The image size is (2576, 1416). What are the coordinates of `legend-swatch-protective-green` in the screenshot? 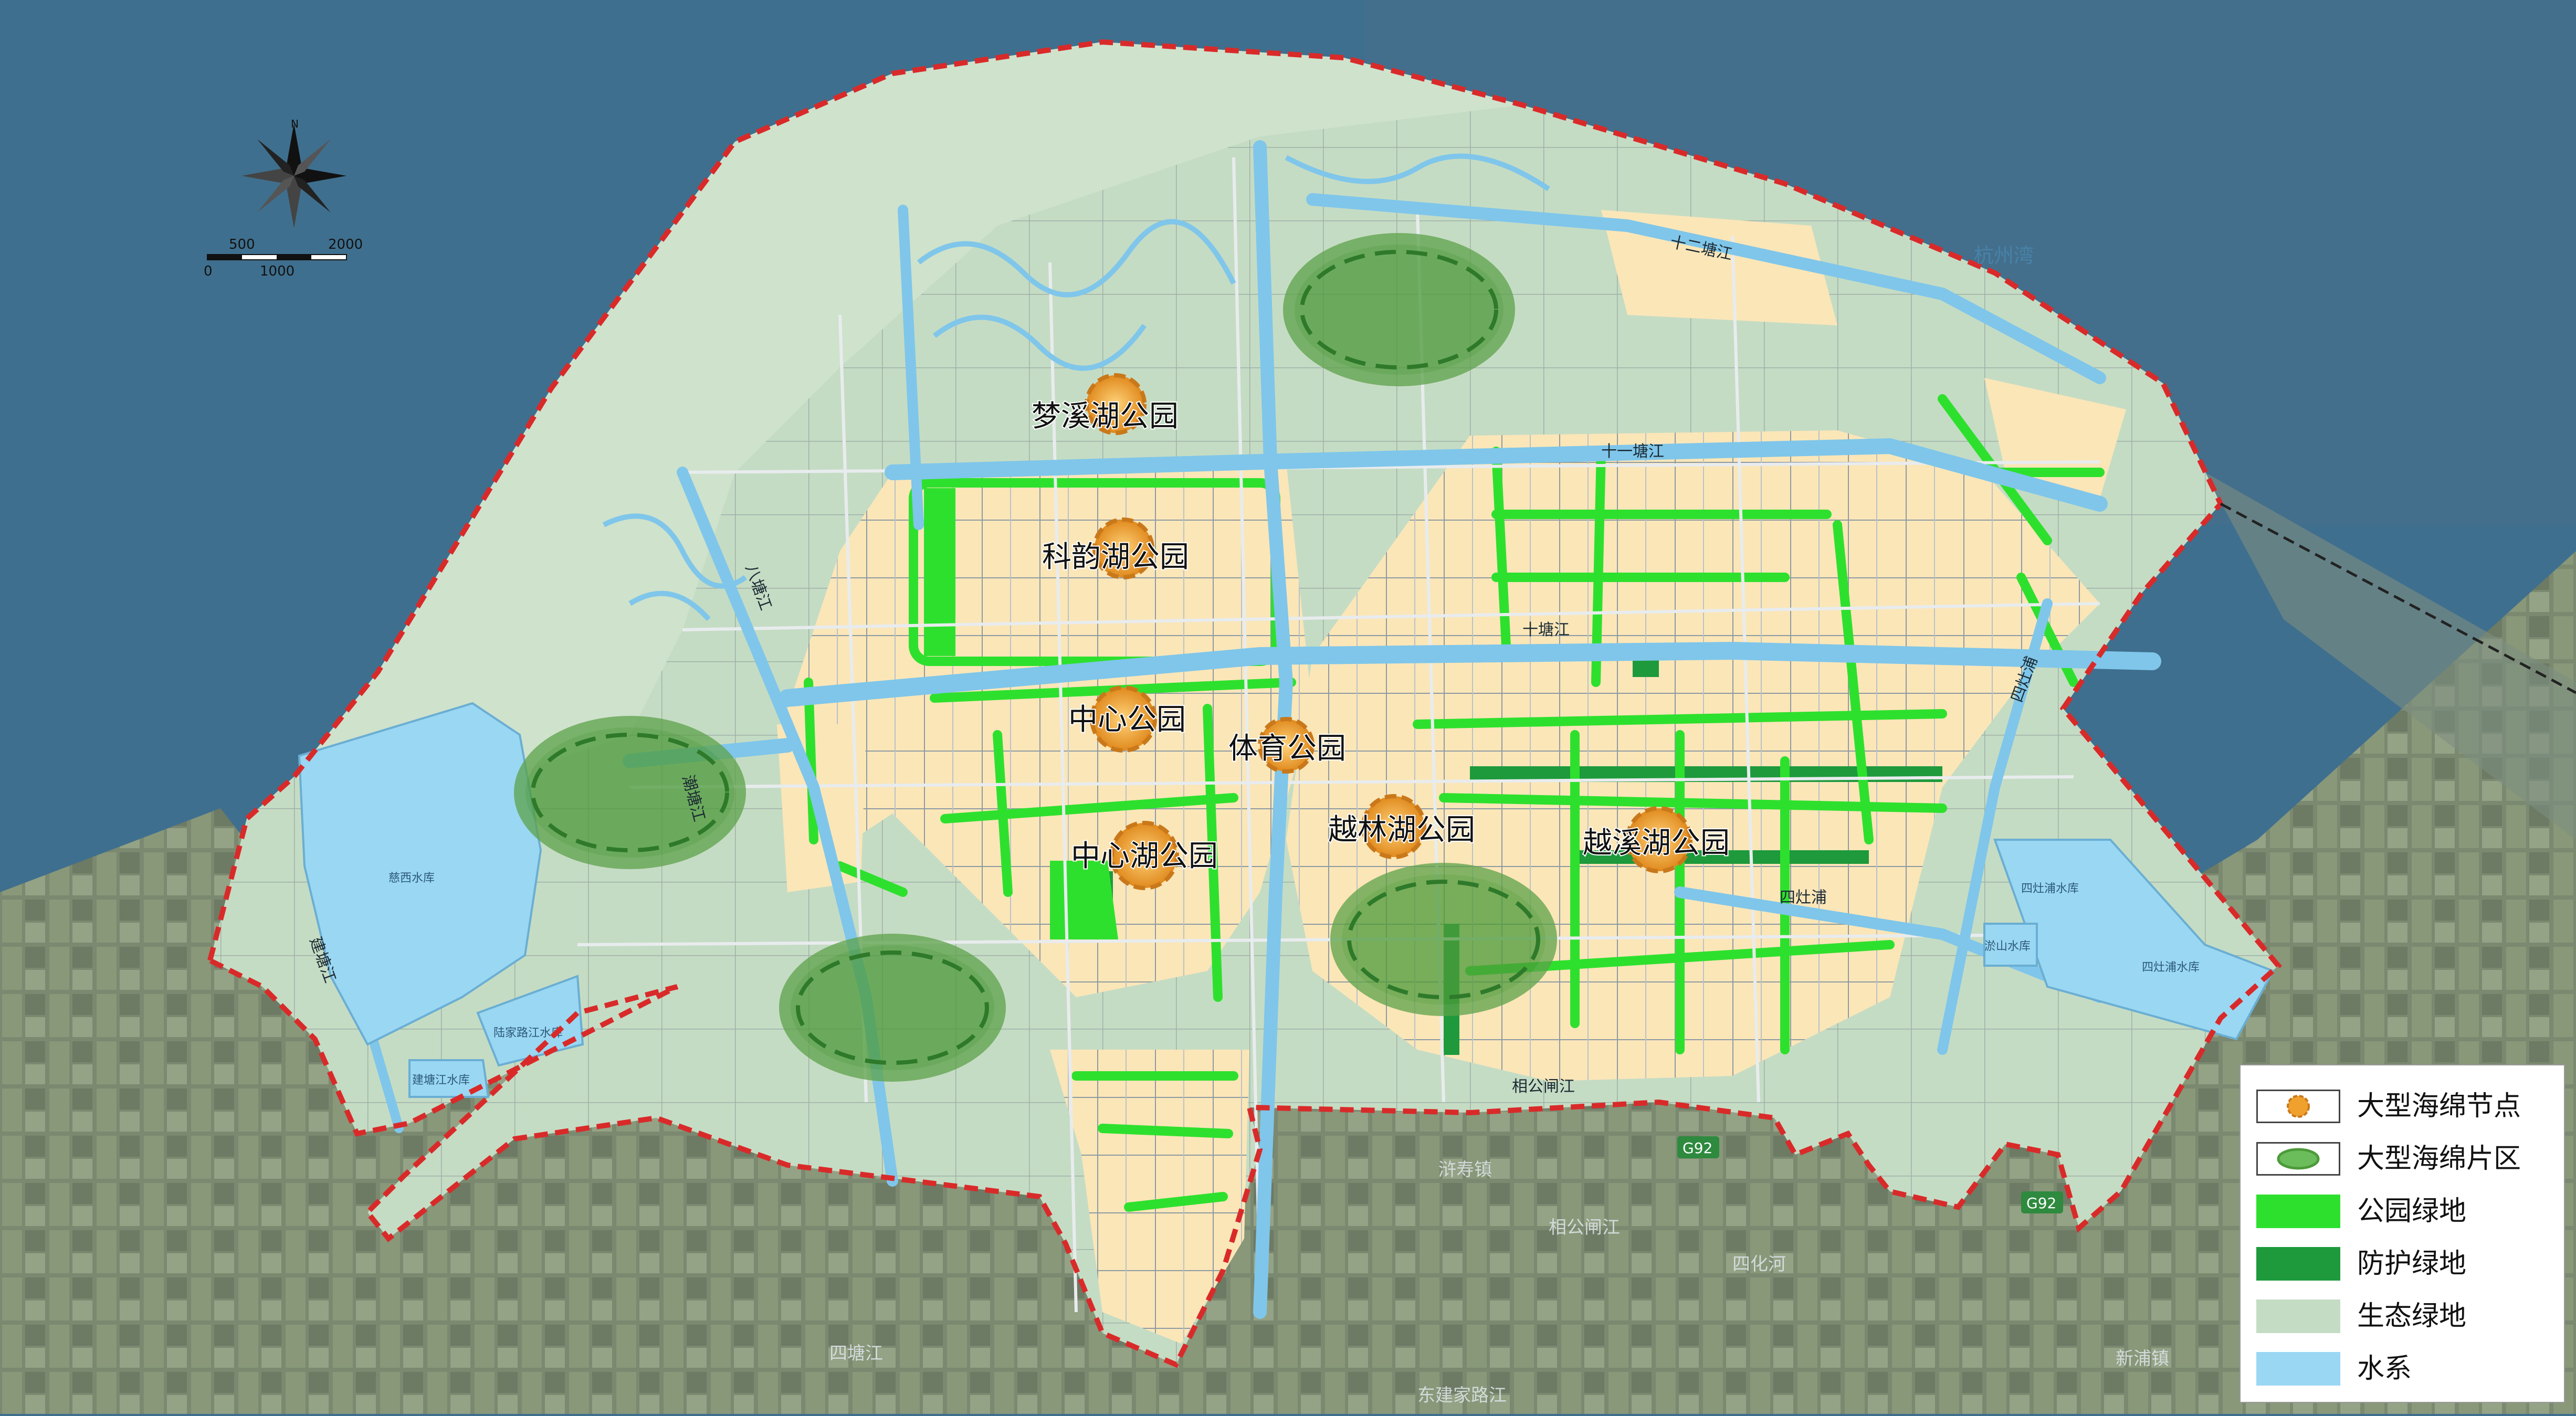 It's located at (2298, 1264).